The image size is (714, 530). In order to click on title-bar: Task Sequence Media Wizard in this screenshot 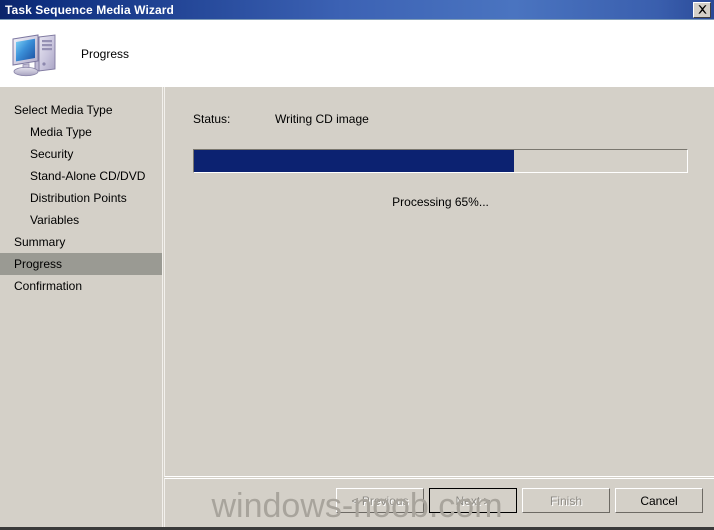, I will do `click(357, 10)`.